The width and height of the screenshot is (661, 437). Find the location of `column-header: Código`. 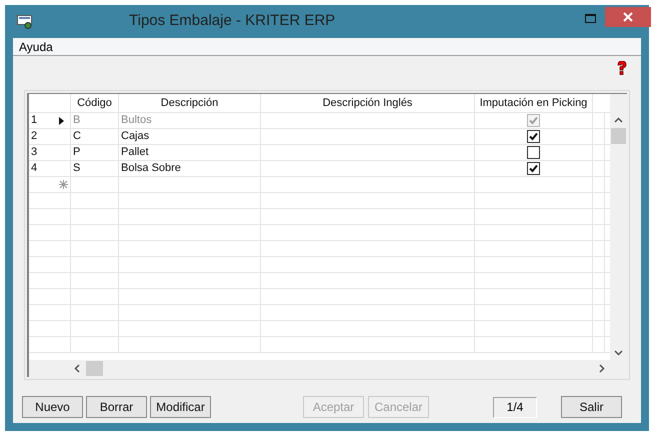

column-header: Código is located at coordinates (95, 103).